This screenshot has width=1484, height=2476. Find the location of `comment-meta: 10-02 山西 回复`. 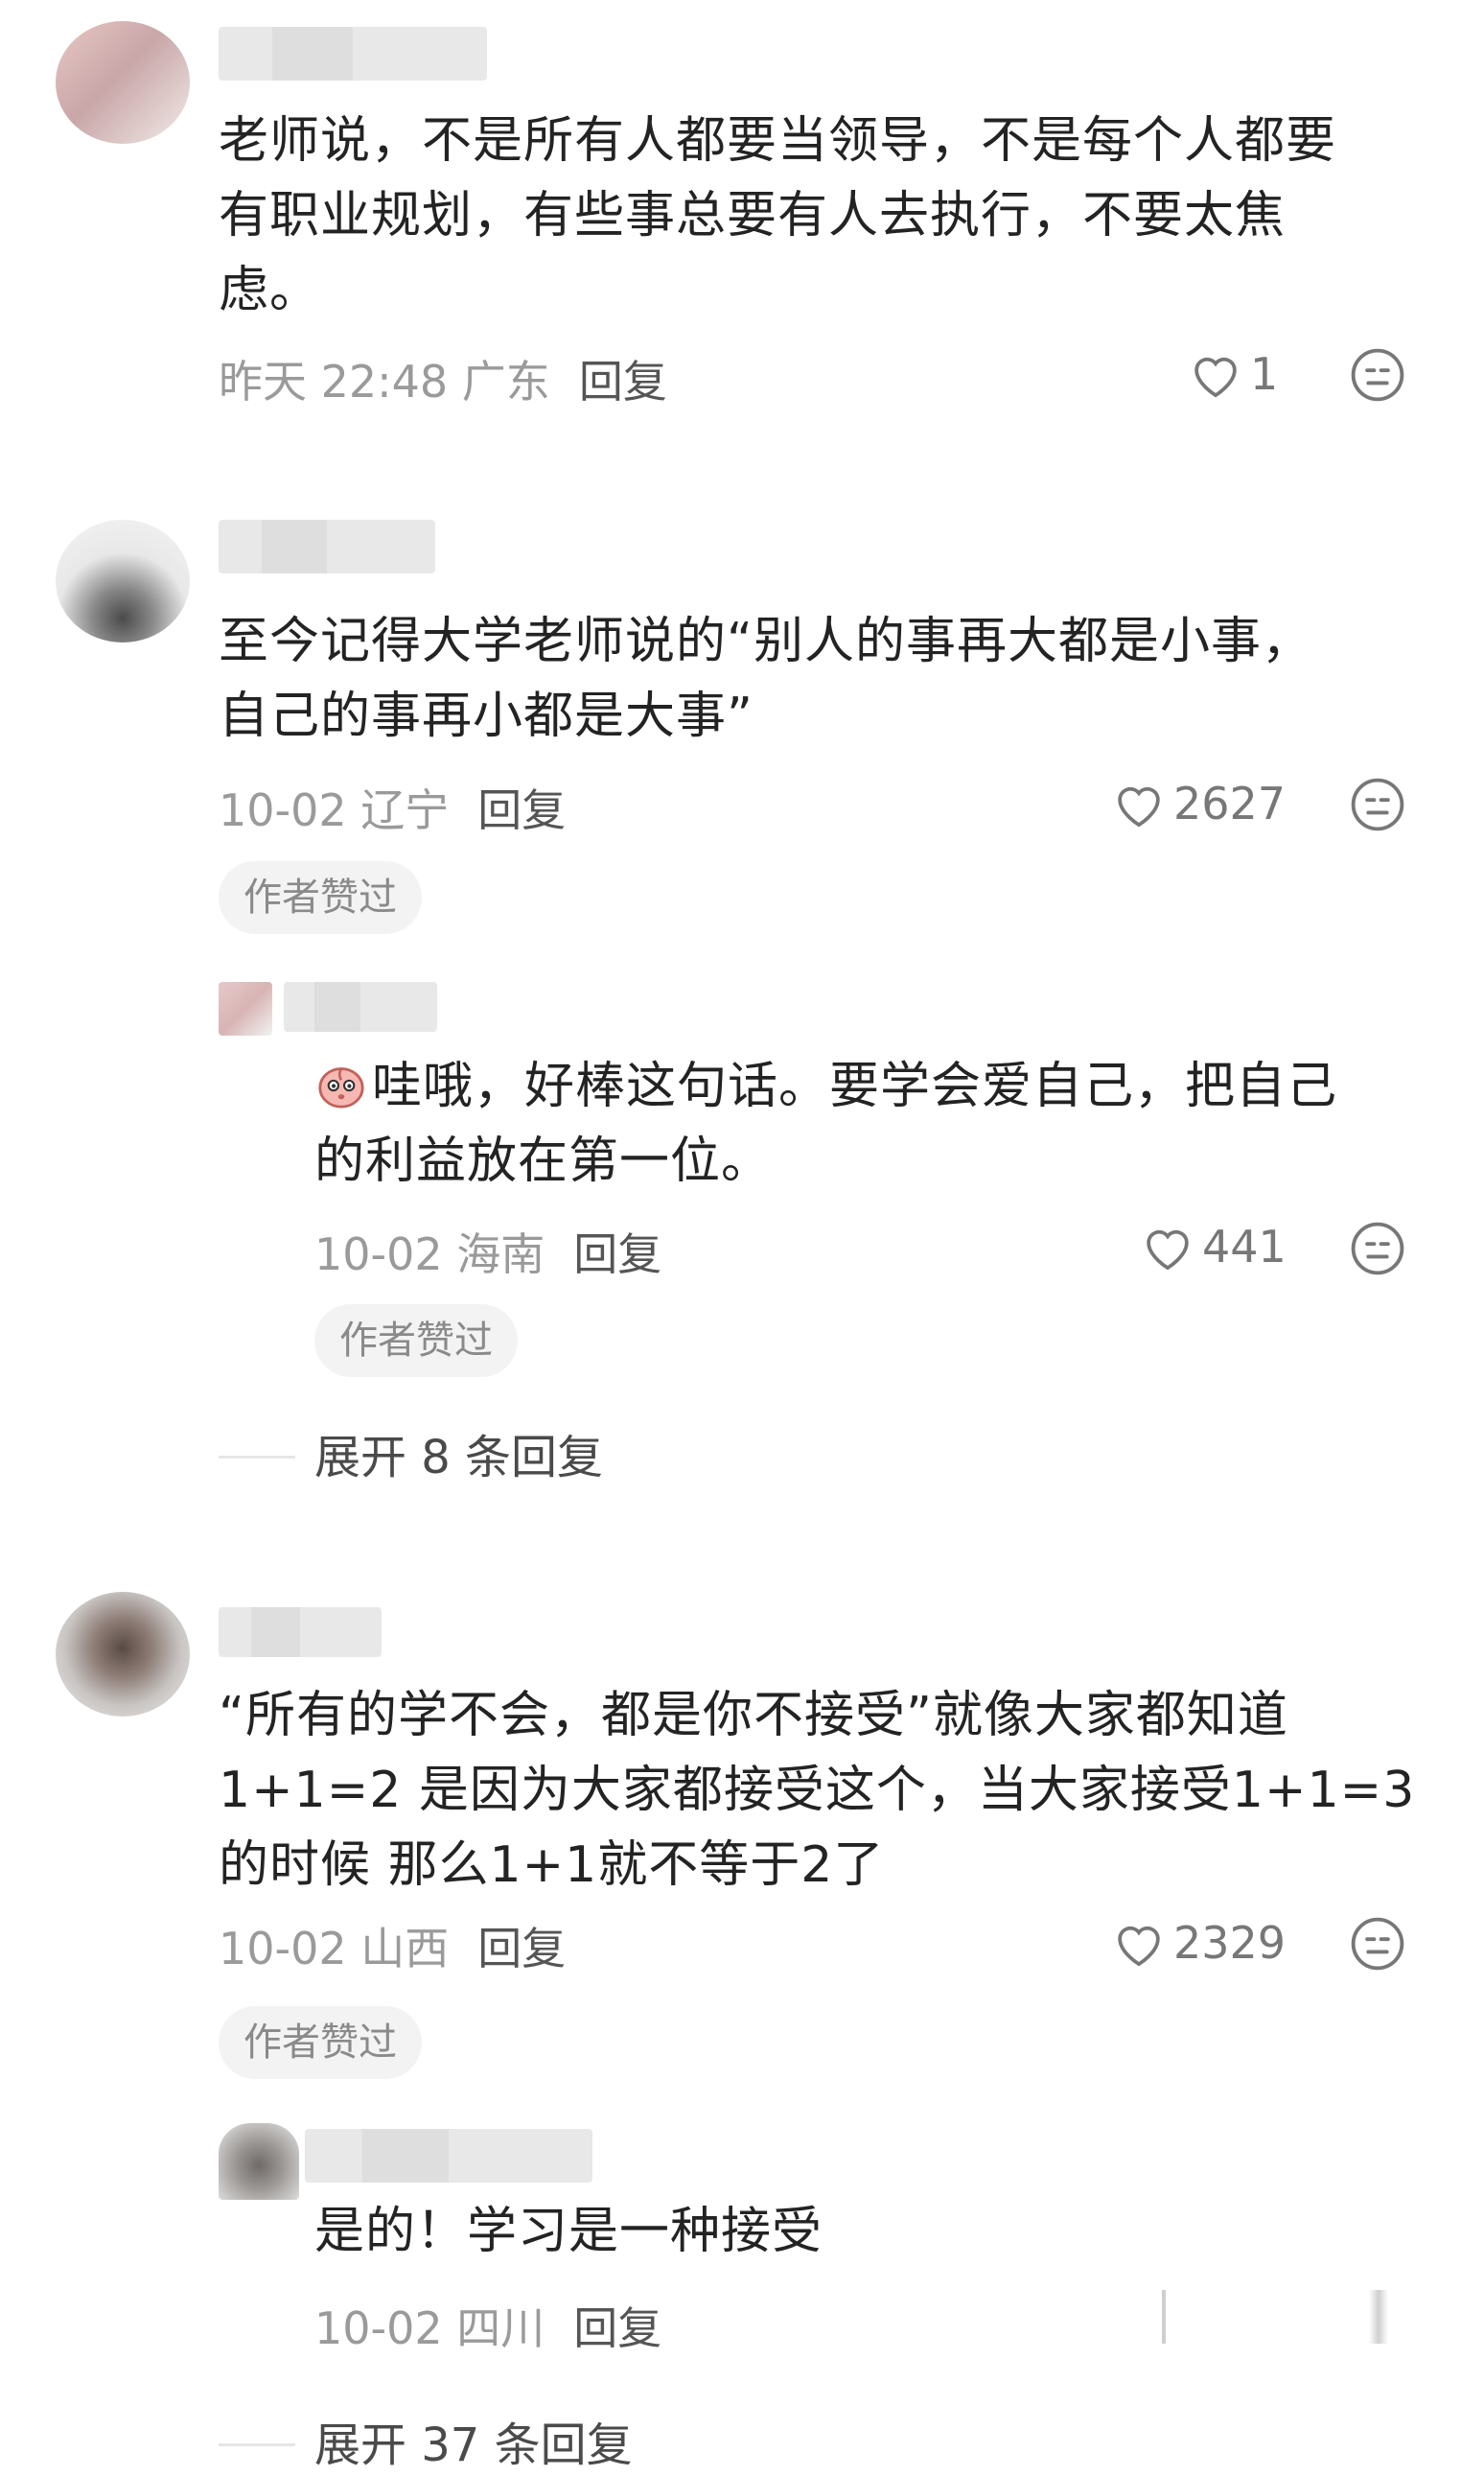

comment-meta: 10-02 山西 回复 is located at coordinates (392, 1948).